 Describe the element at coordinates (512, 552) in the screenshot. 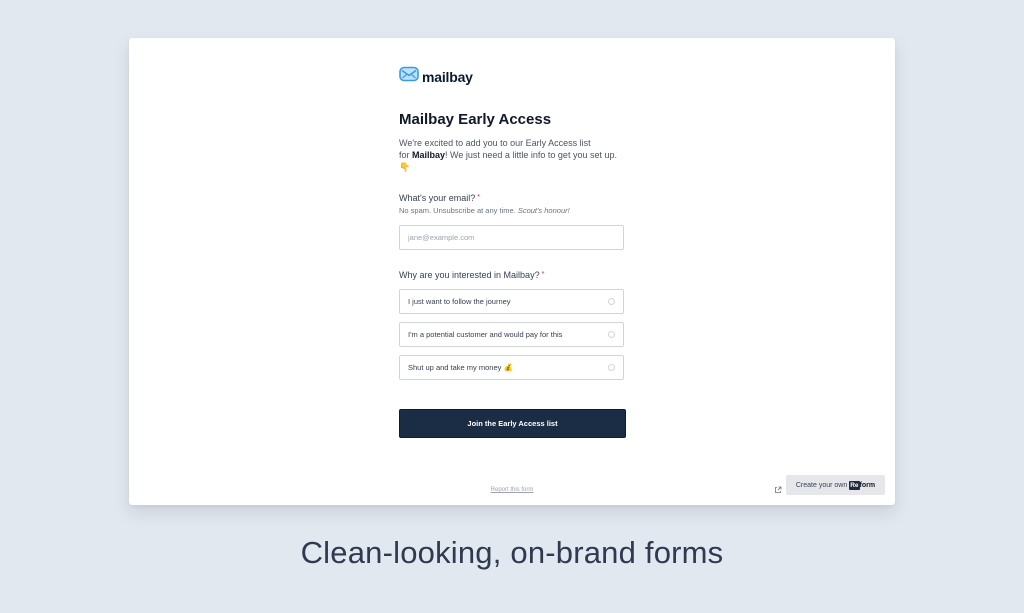

I see `marketing-tagline: Clean-looking, on-brand forms` at that location.